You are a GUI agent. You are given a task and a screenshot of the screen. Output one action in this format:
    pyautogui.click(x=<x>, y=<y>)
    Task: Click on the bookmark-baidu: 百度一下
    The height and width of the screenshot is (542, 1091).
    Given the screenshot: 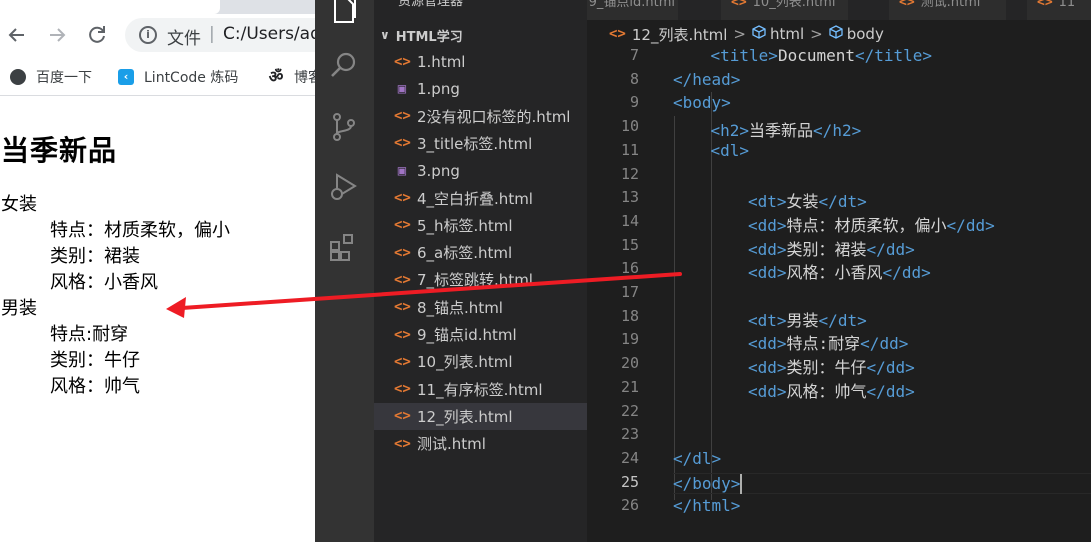 What is the action you would take?
    pyautogui.click(x=51, y=77)
    